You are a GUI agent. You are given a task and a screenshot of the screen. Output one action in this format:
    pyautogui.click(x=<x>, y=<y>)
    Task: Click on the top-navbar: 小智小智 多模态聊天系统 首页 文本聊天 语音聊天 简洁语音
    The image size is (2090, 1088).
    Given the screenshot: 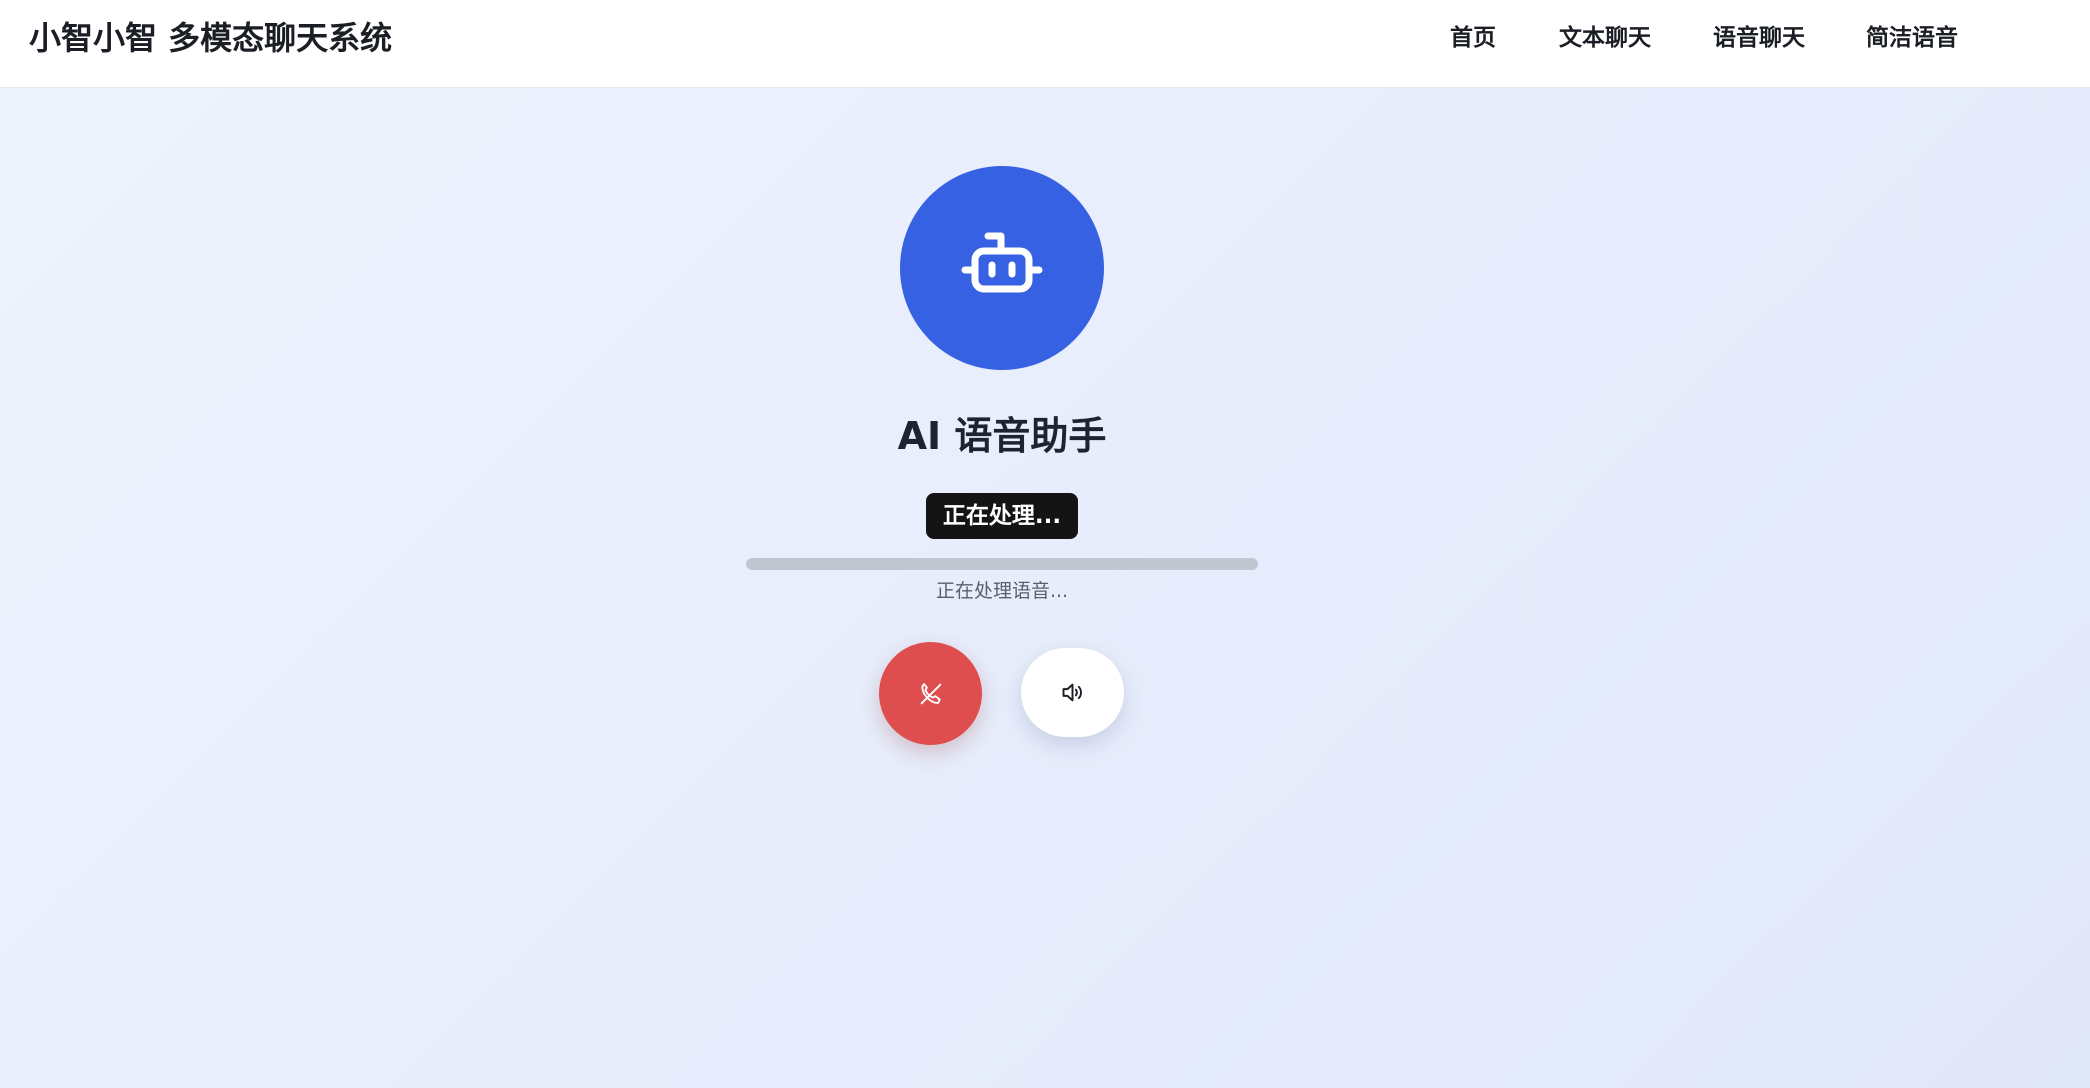 What is the action you would take?
    pyautogui.click(x=1045, y=44)
    